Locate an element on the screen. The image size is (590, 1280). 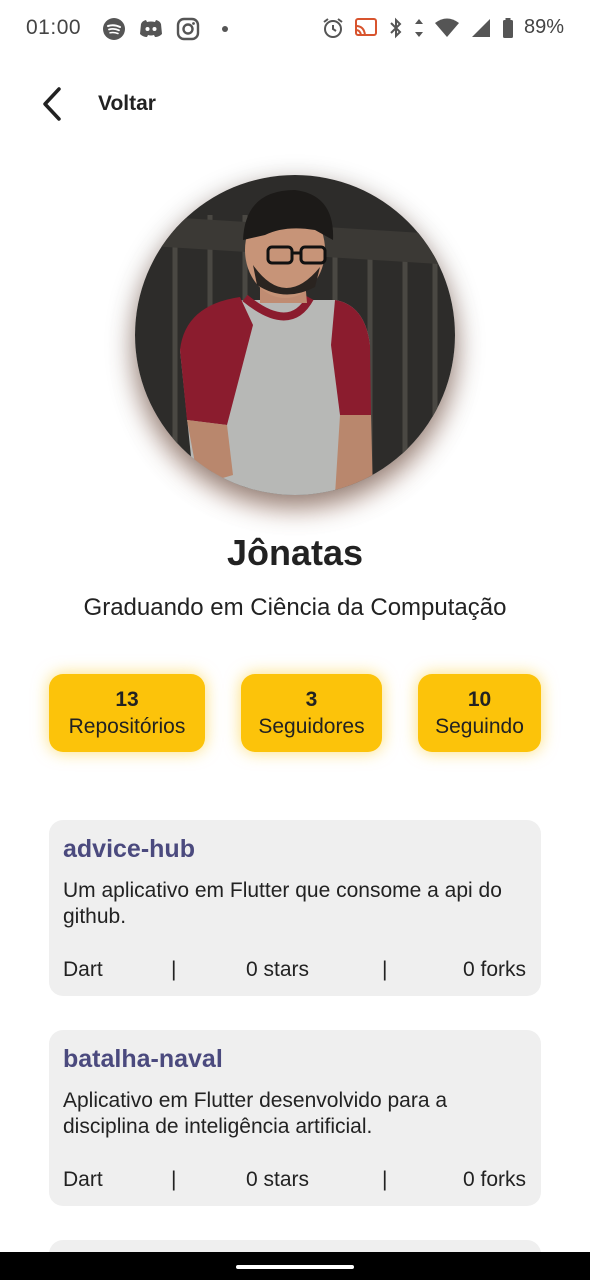
battery-icon is located at coordinates (507, 27).